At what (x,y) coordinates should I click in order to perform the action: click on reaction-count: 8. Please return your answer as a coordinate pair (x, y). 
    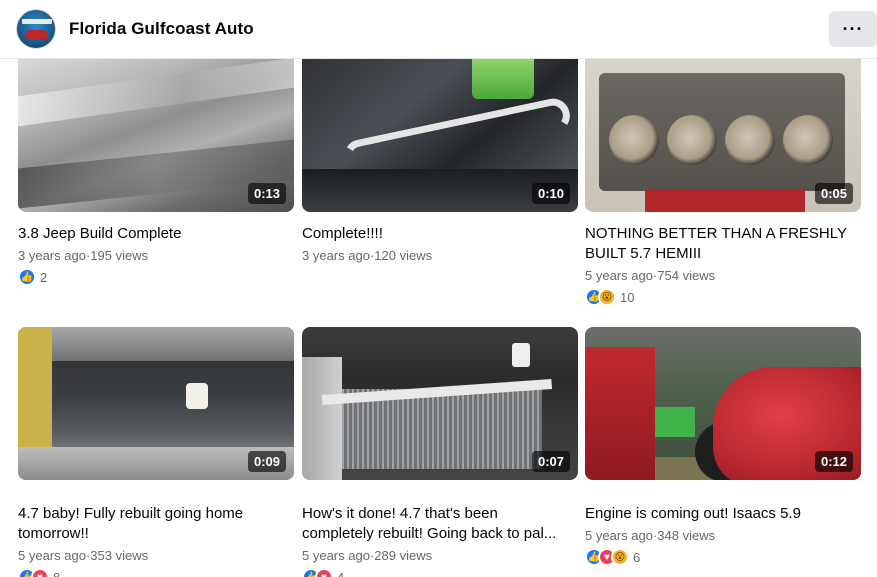
    Looking at the image, I should click on (57, 573).